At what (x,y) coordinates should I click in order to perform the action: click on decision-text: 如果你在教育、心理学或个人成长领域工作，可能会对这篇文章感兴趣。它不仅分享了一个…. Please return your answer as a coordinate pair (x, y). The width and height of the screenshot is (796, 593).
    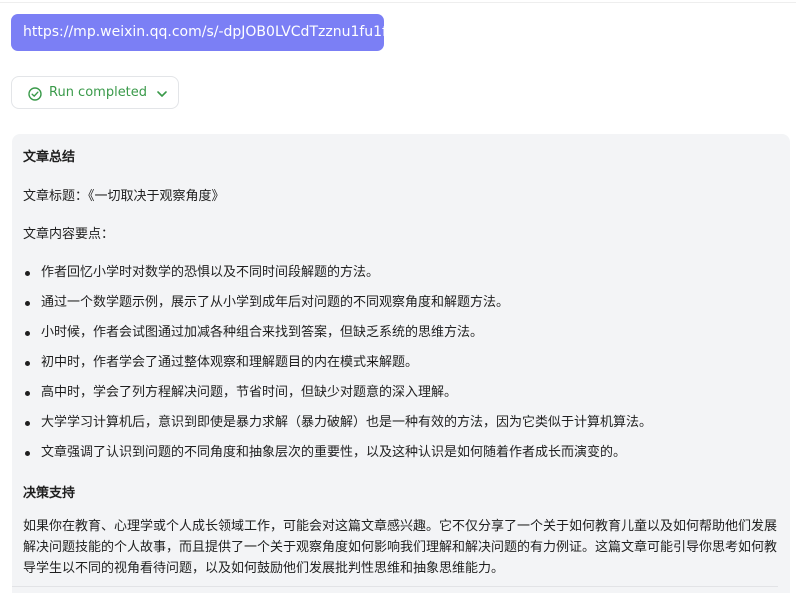
    Looking at the image, I should click on (400, 547).